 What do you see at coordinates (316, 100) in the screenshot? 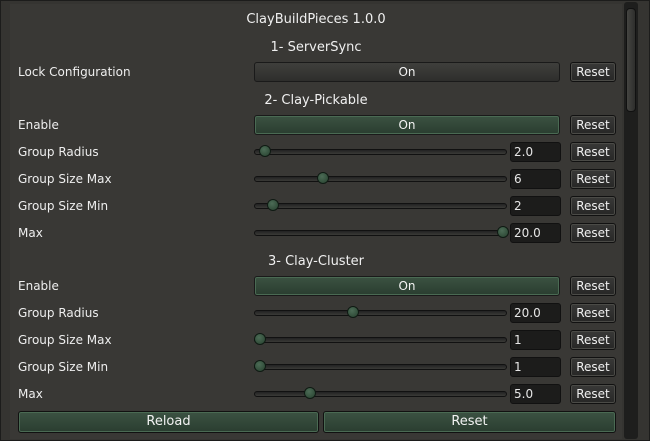
I see `section-header: 2- Clay-Pickable` at bounding box center [316, 100].